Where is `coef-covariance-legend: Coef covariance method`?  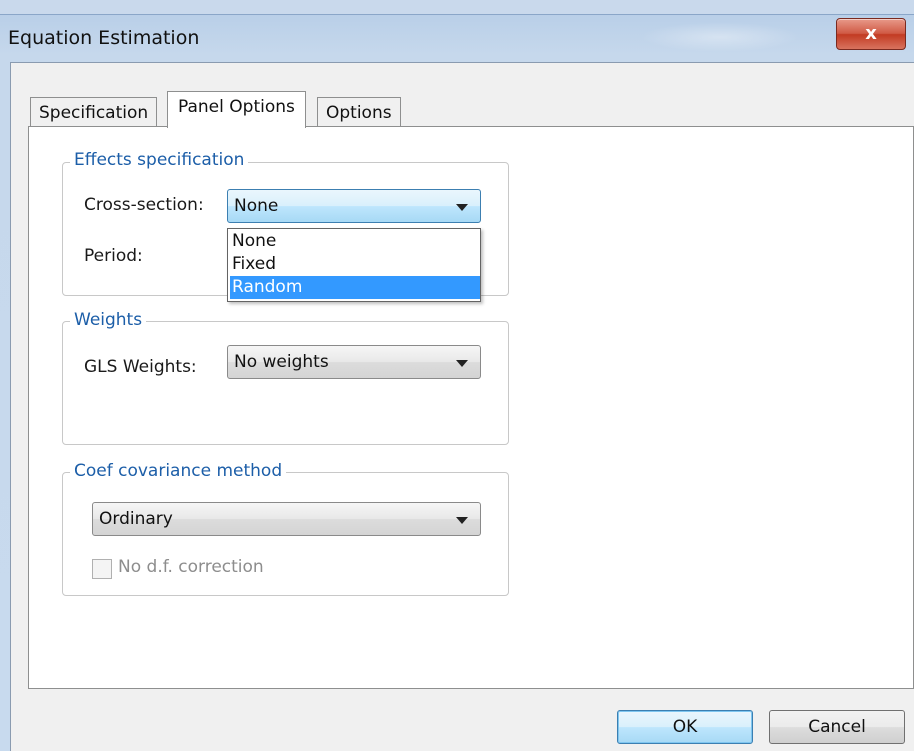
coef-covariance-legend: Coef covariance method is located at coordinates (178, 471).